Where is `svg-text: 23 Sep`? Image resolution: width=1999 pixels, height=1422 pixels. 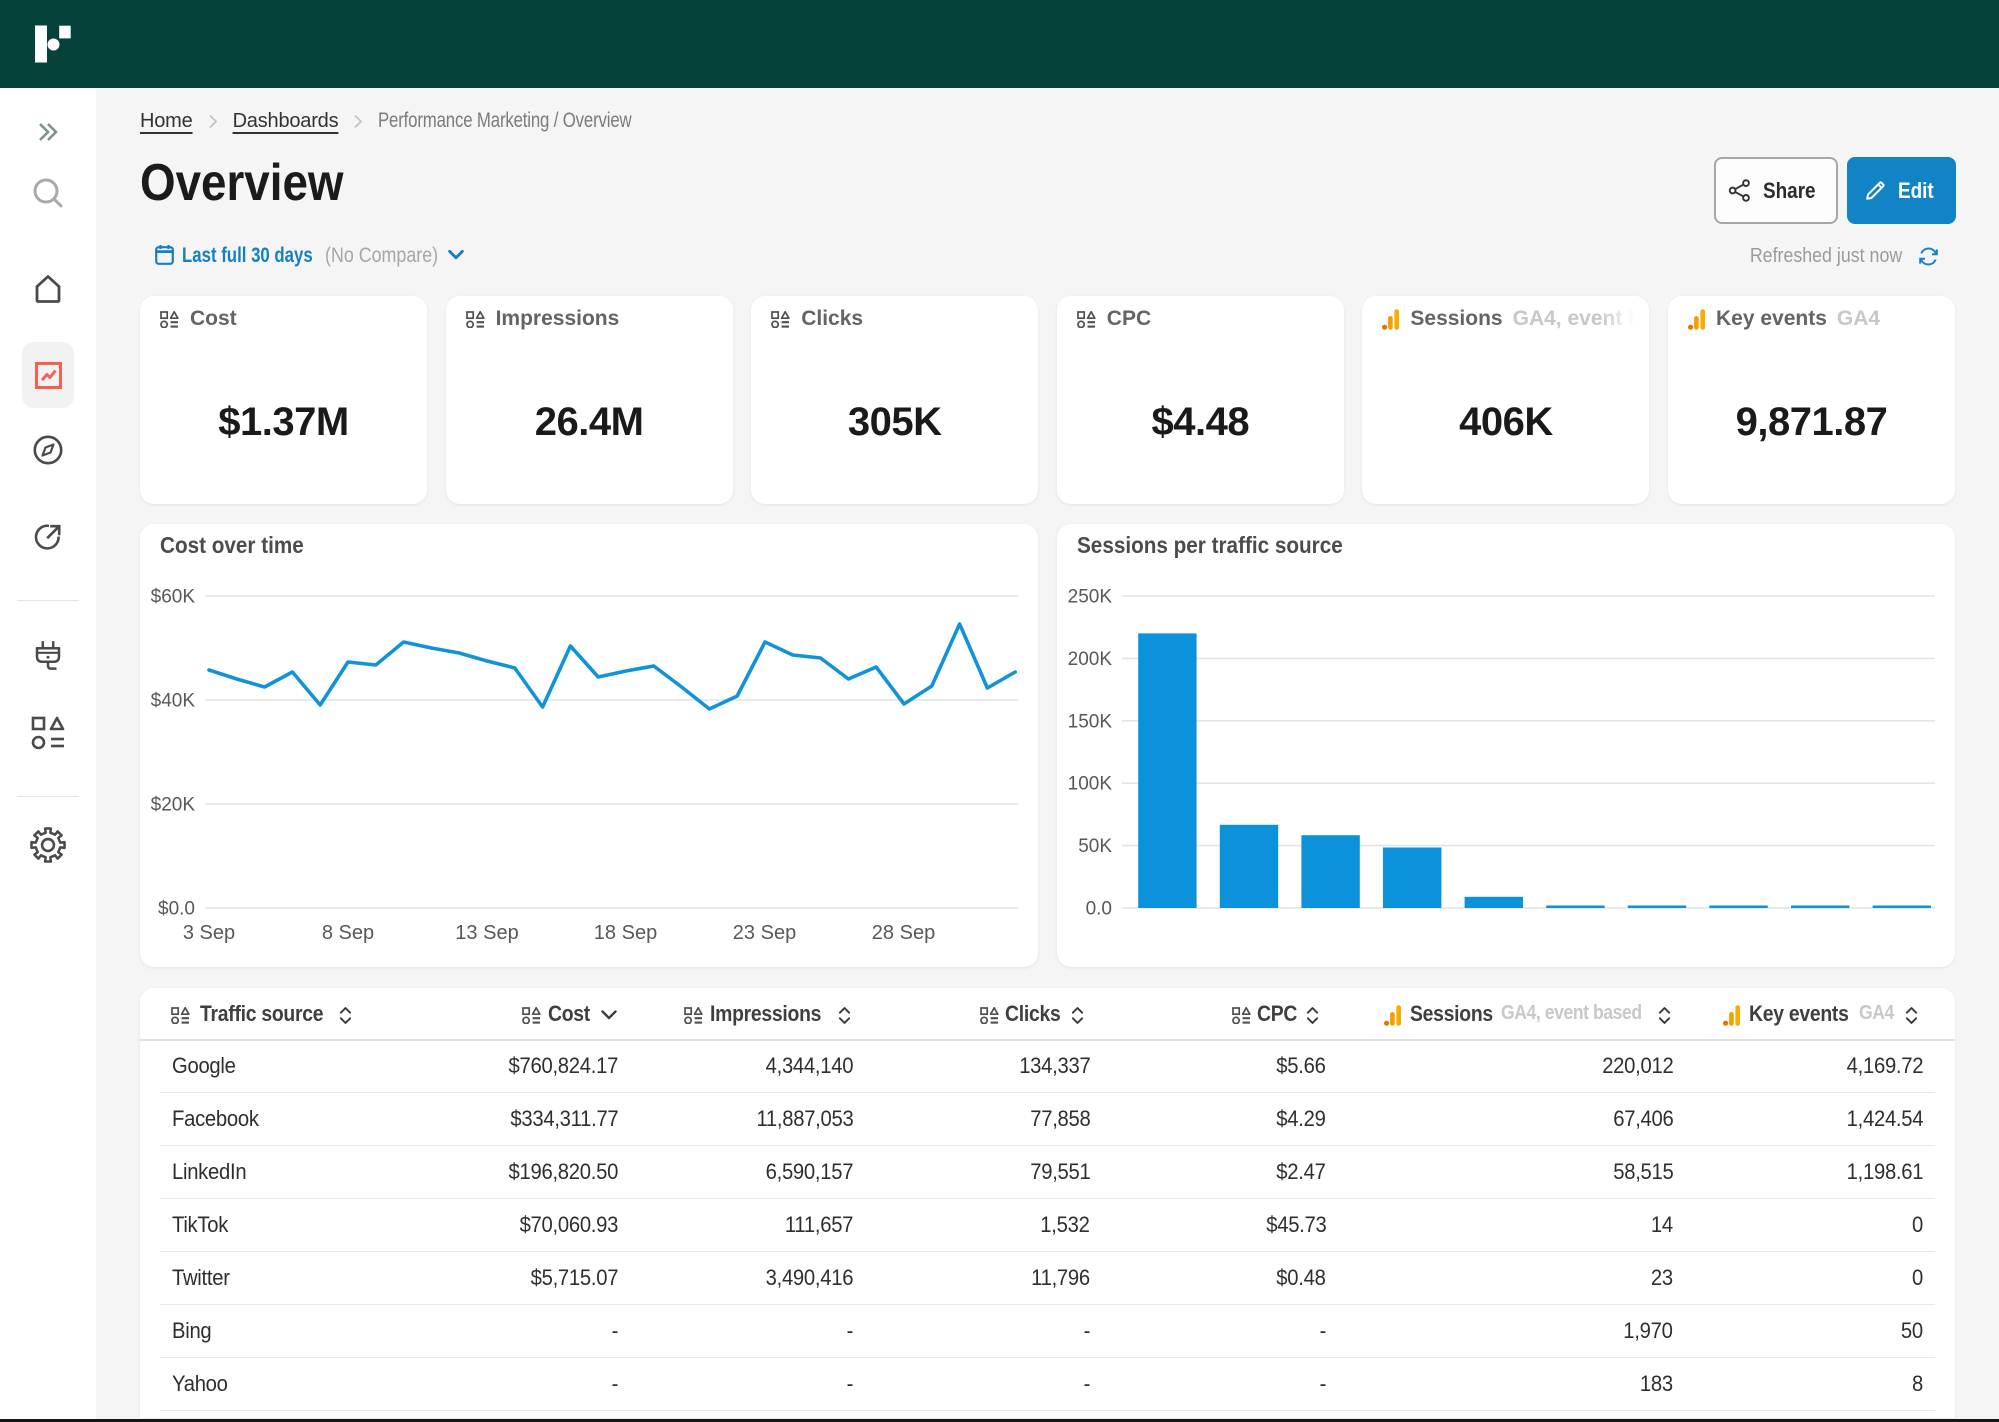
svg-text: 23 Sep is located at coordinates (764, 933).